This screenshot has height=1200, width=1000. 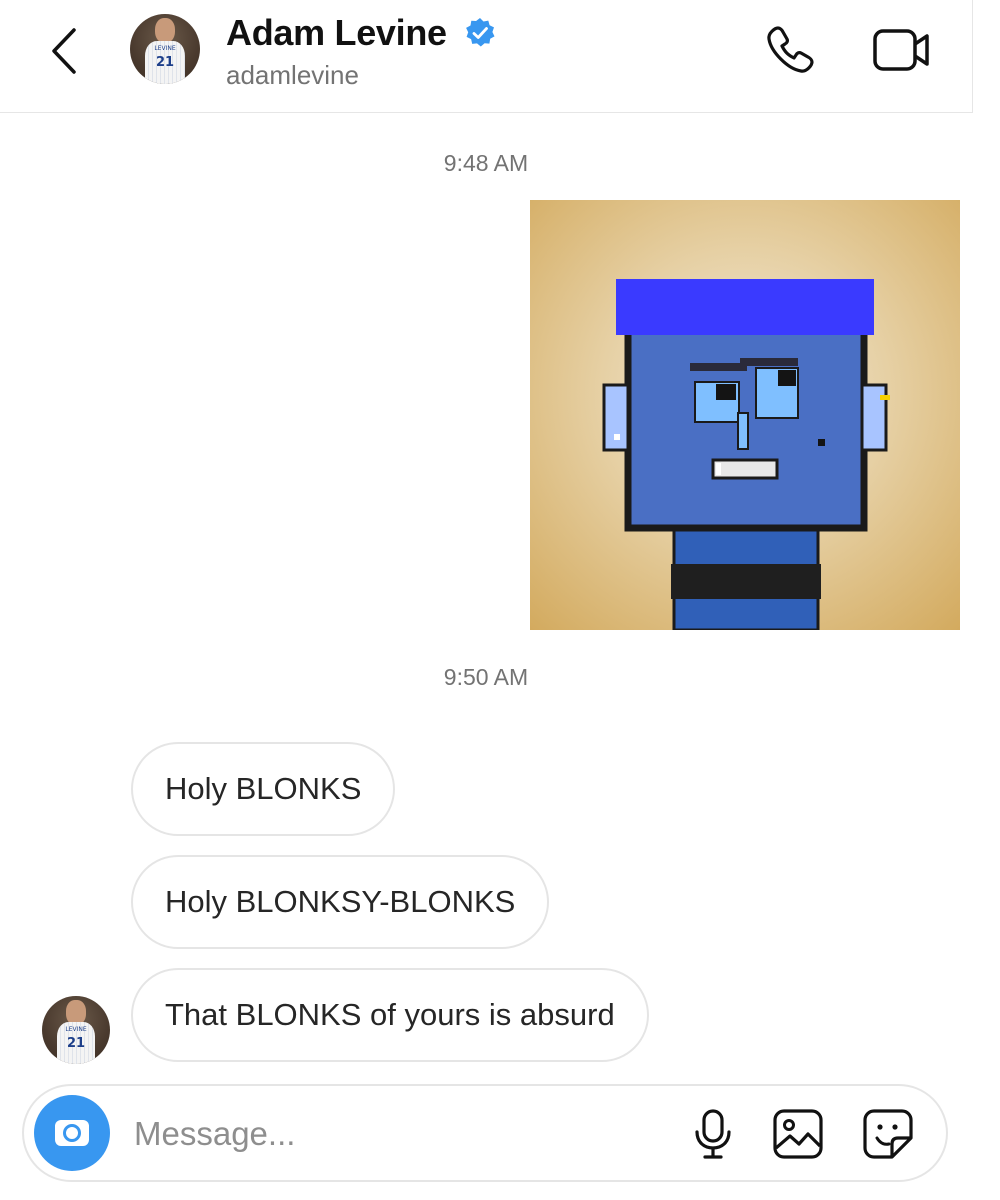 I want to click on contact-handle: adamlevine, so click(x=292, y=75).